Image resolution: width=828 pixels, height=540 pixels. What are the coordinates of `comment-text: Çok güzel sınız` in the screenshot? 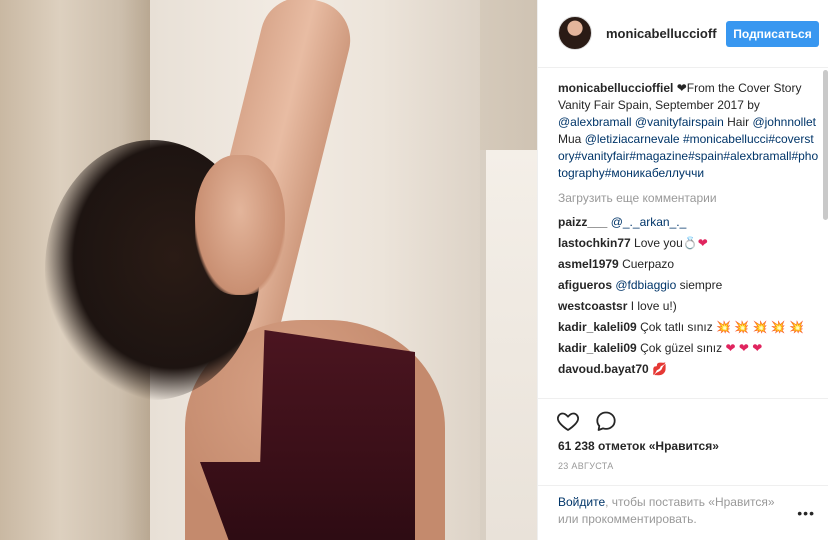 It's located at (683, 348).